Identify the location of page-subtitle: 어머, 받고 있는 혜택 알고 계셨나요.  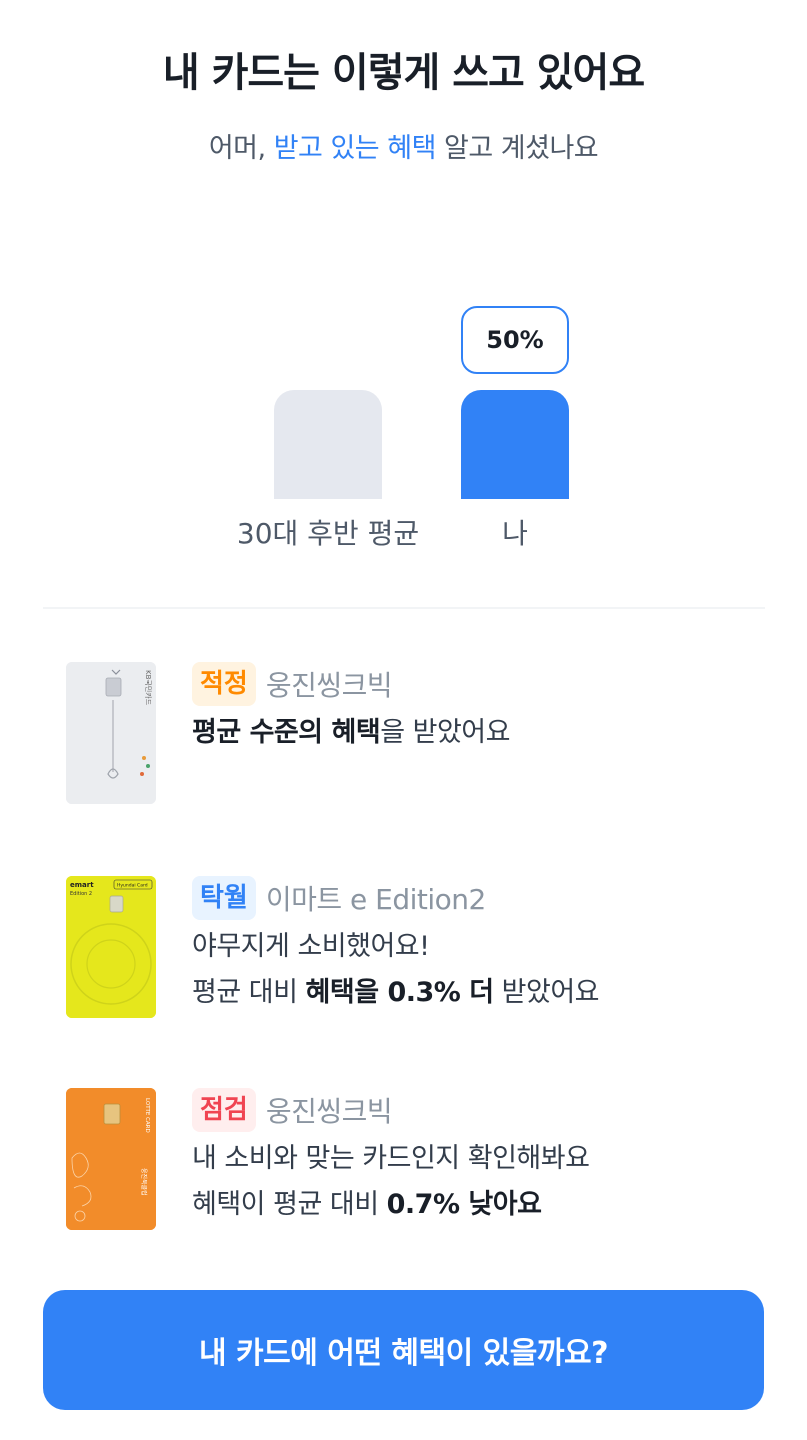
(403, 145).